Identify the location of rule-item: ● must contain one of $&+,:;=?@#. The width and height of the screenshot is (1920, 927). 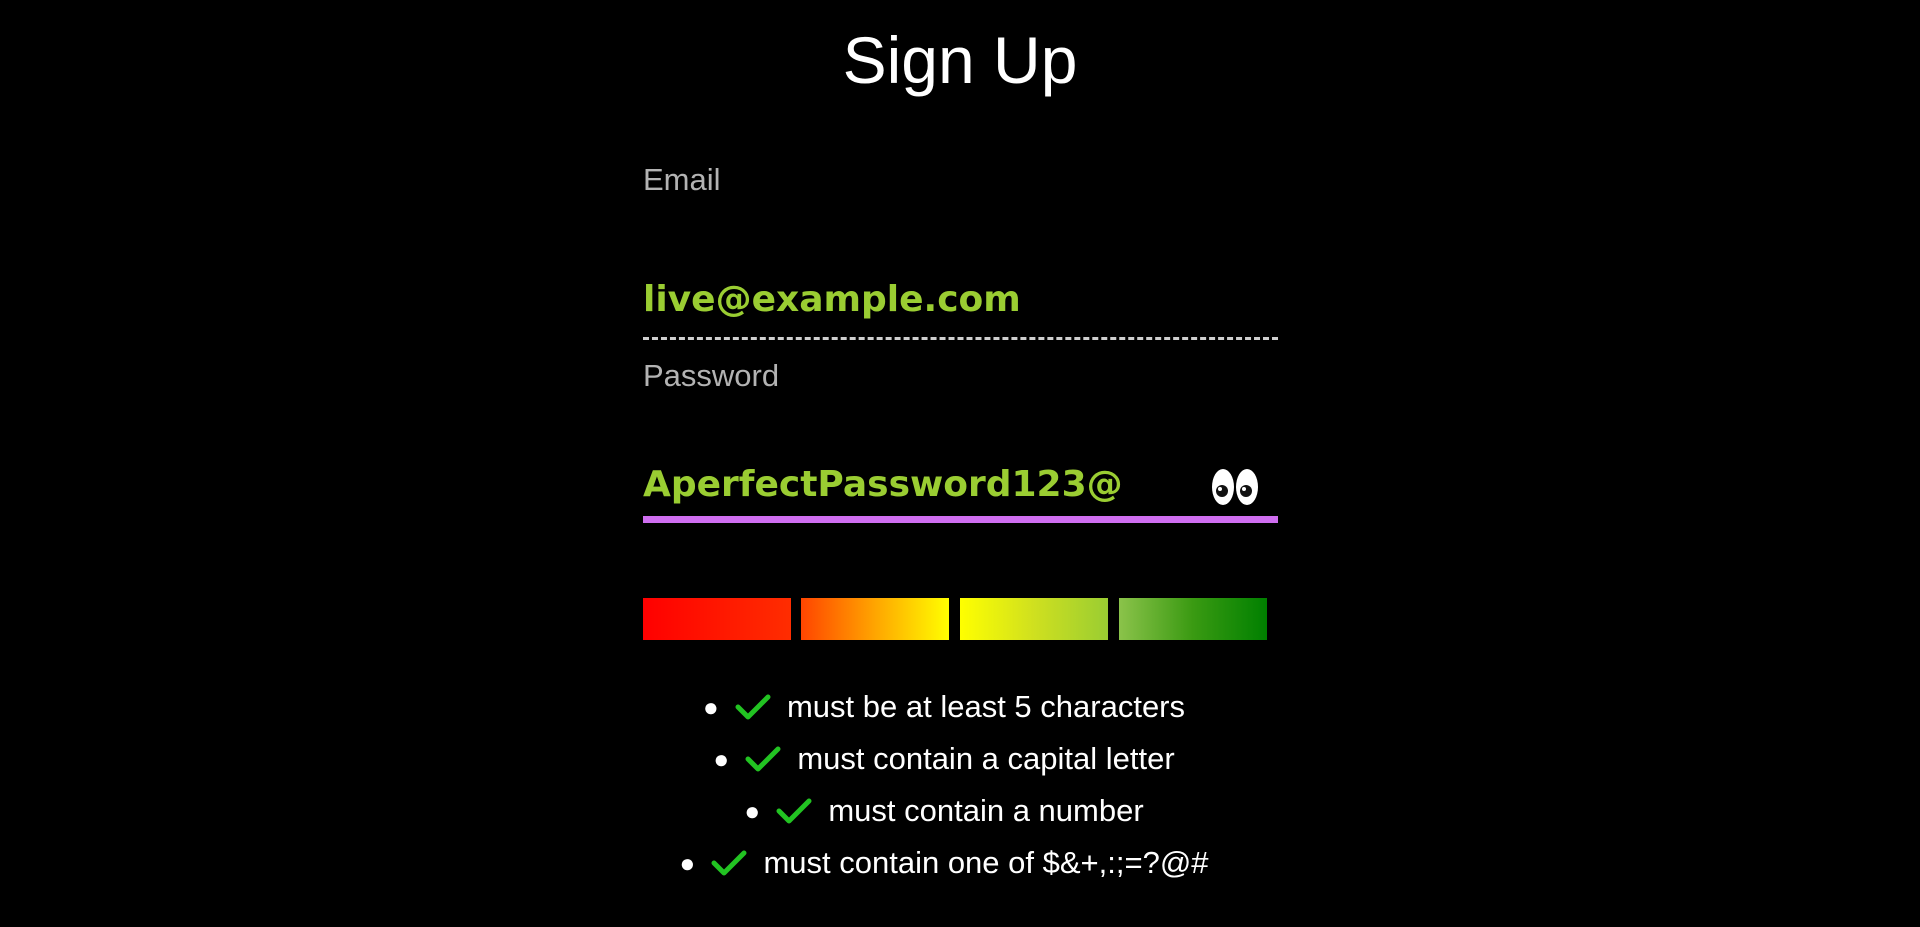
(960, 863).